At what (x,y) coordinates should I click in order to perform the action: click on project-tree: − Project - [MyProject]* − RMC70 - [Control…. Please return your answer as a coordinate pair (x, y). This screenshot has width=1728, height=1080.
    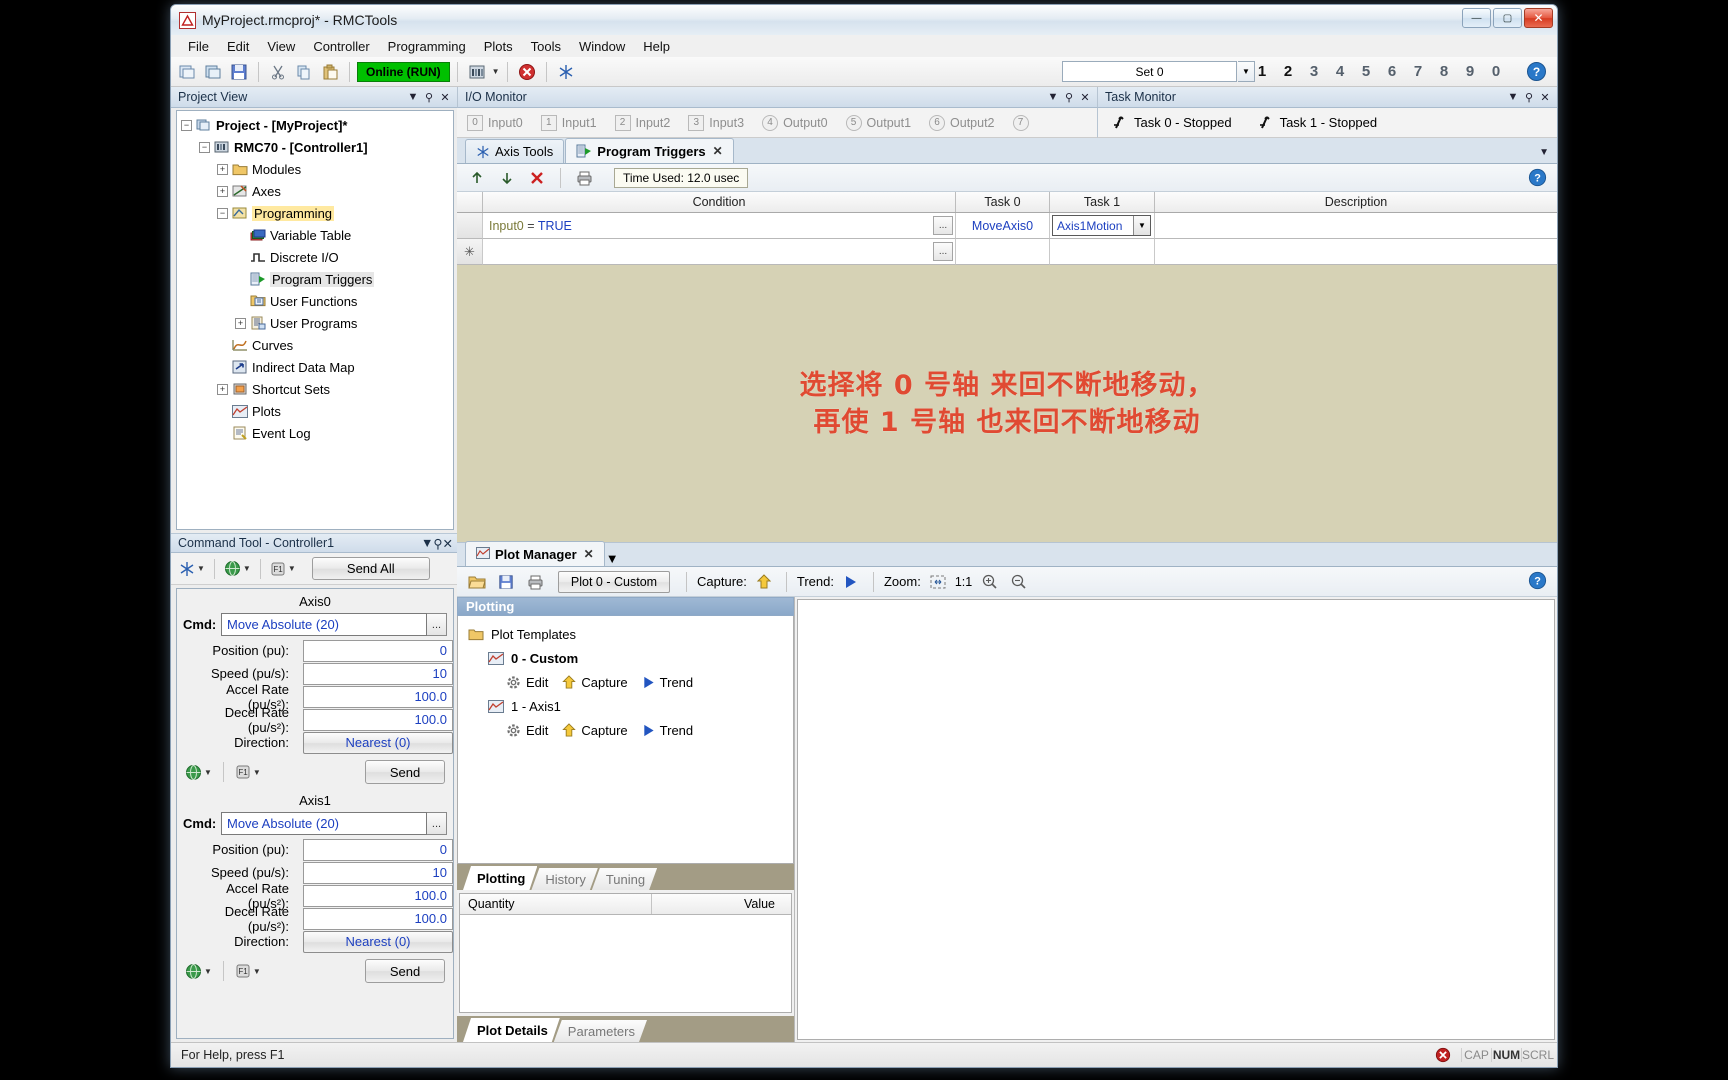
    Looking at the image, I should click on (315, 320).